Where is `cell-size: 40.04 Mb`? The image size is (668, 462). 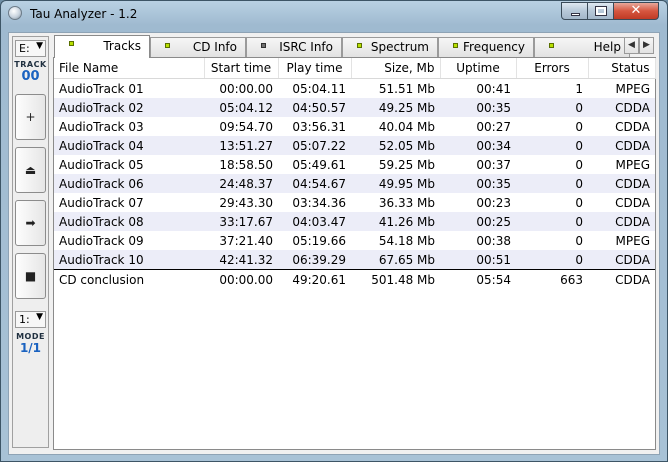 cell-size: 40.04 Mb is located at coordinates (395, 126).